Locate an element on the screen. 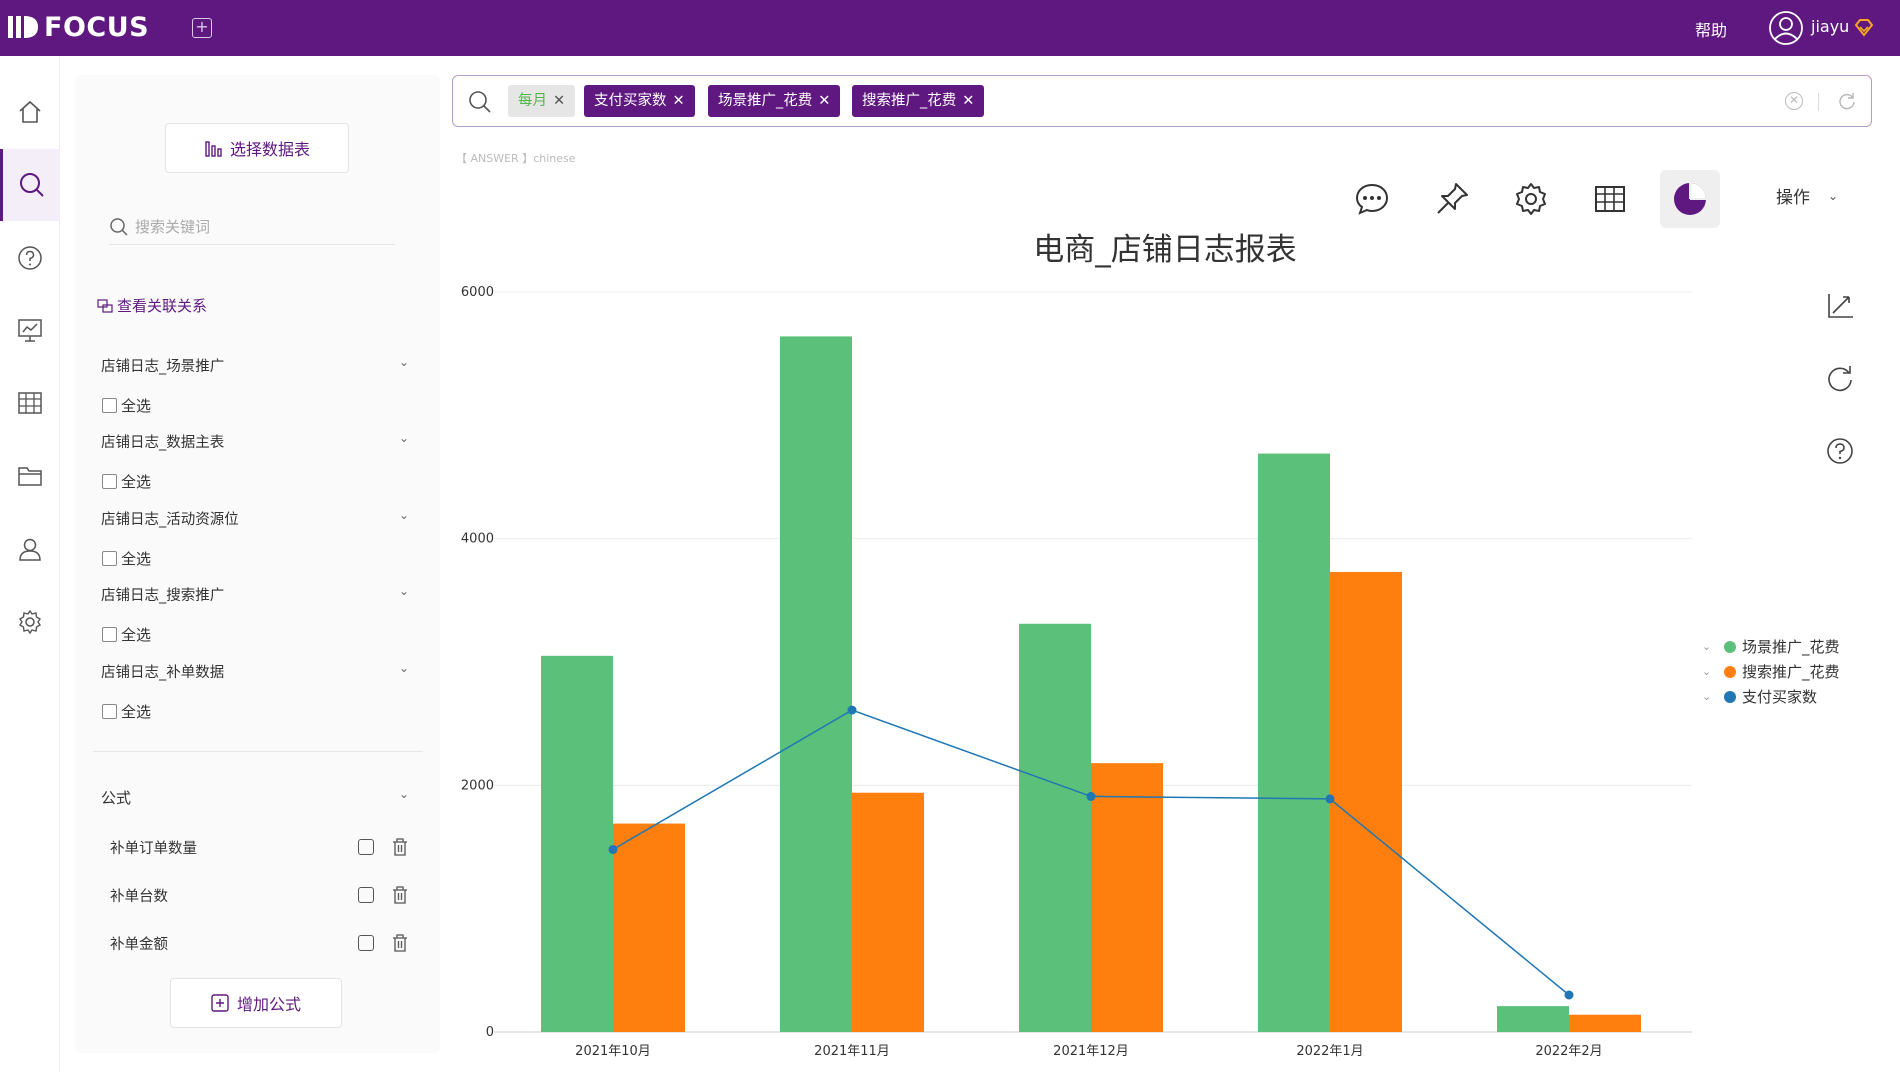 The image size is (1900, 1072). formula-section-title: 公式 is located at coordinates (116, 798).